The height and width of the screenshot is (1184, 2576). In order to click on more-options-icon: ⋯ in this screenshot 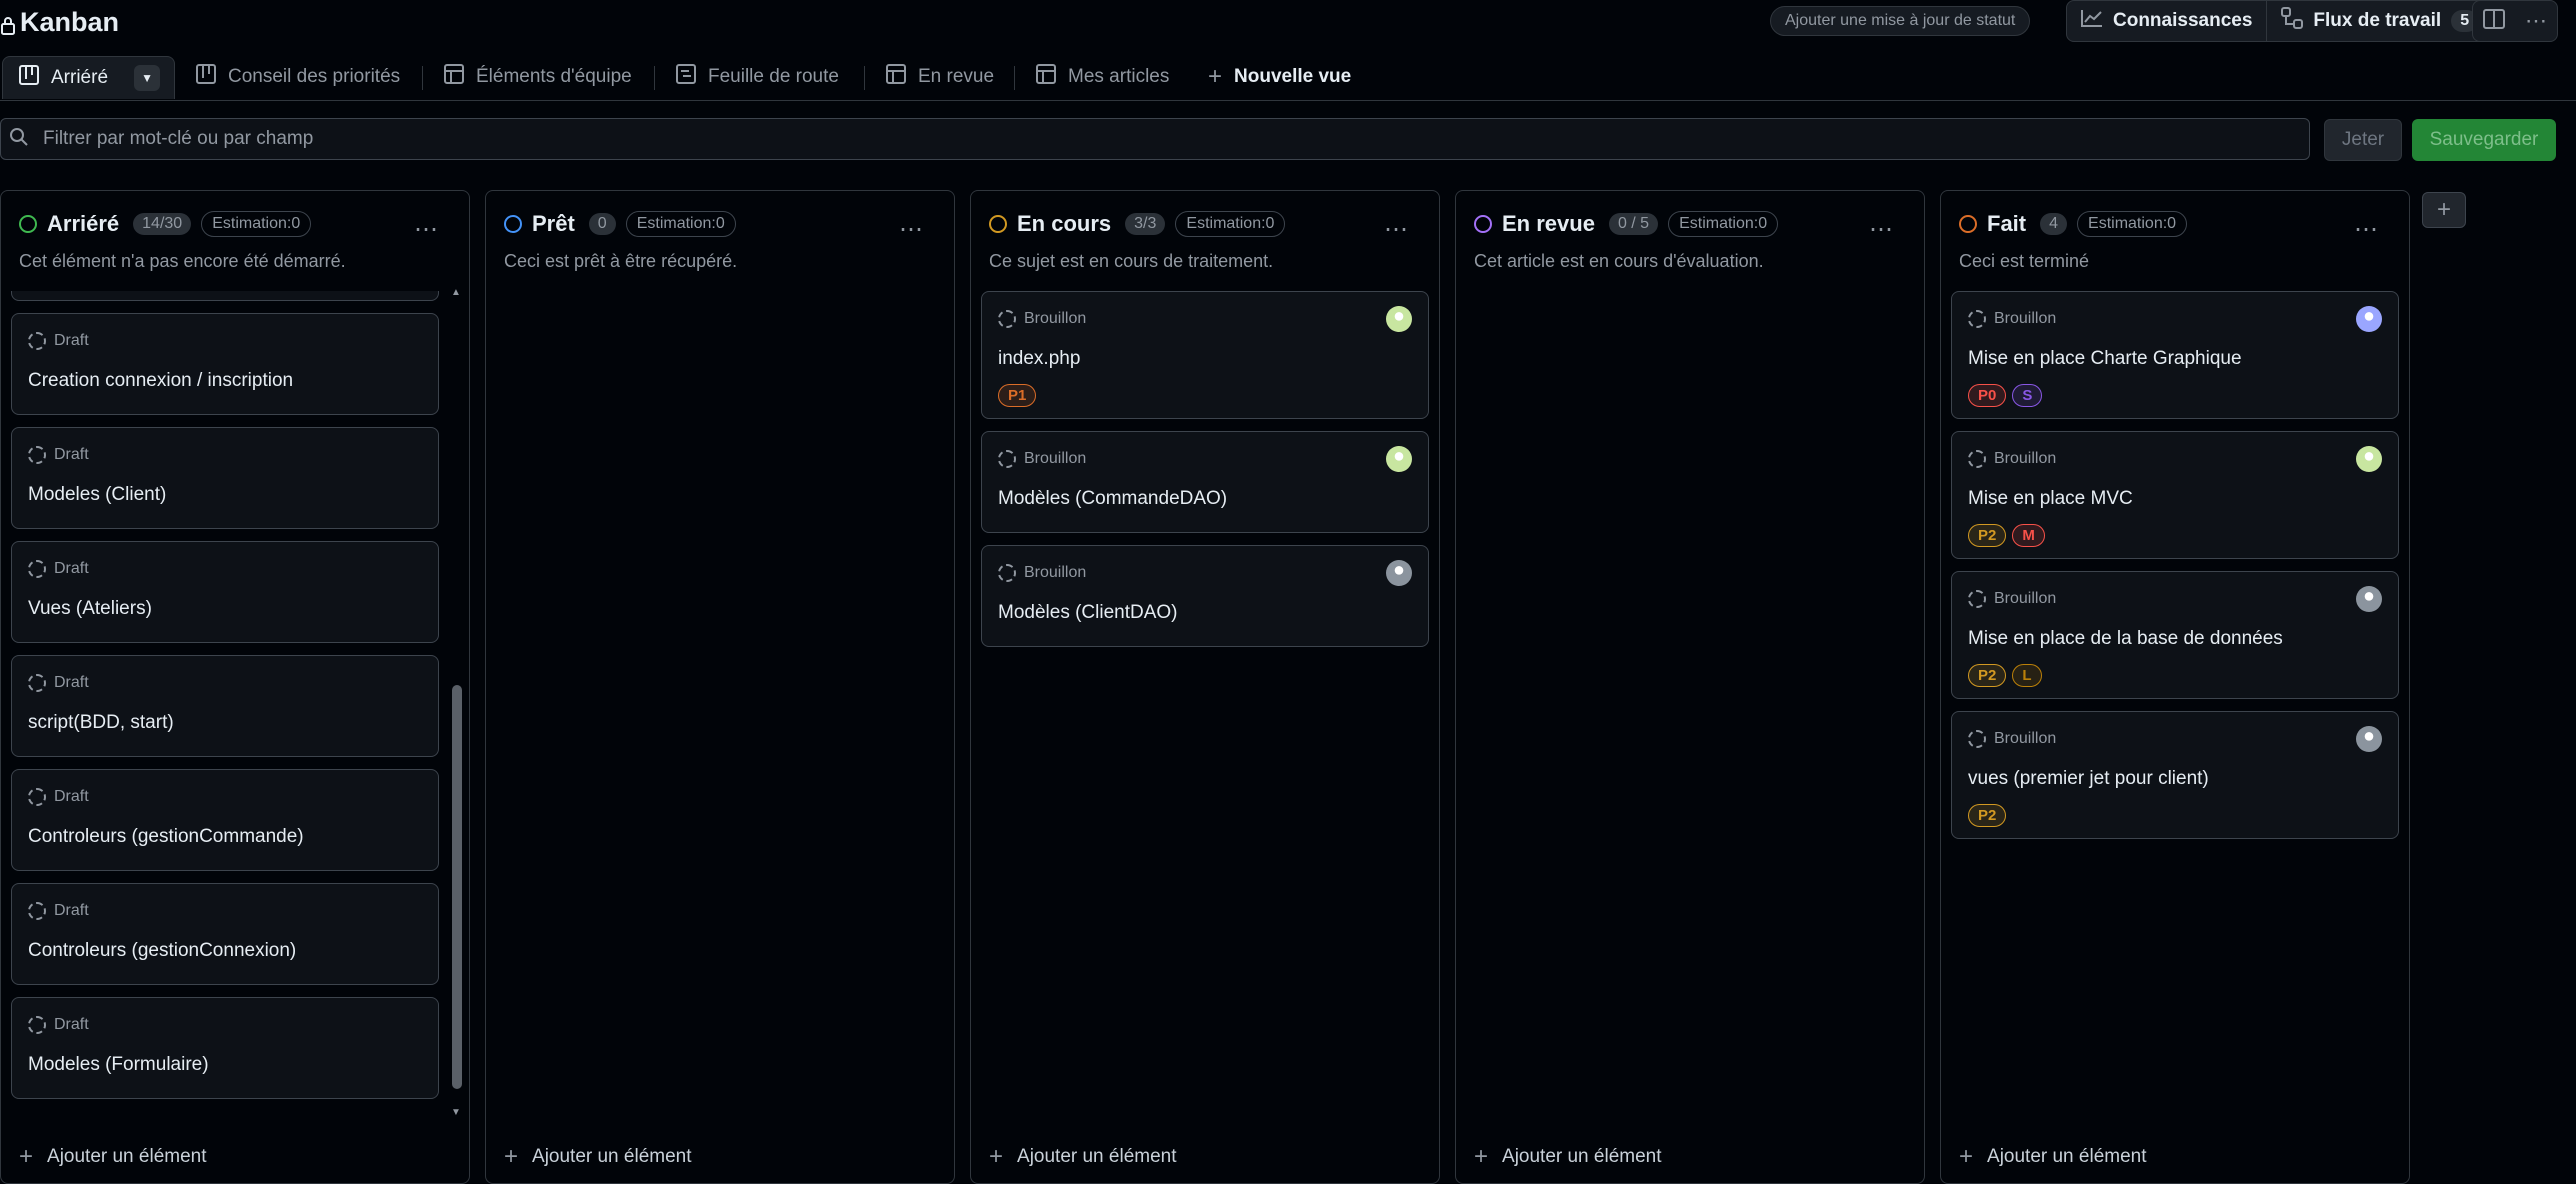, I will do `click(2536, 21)`.